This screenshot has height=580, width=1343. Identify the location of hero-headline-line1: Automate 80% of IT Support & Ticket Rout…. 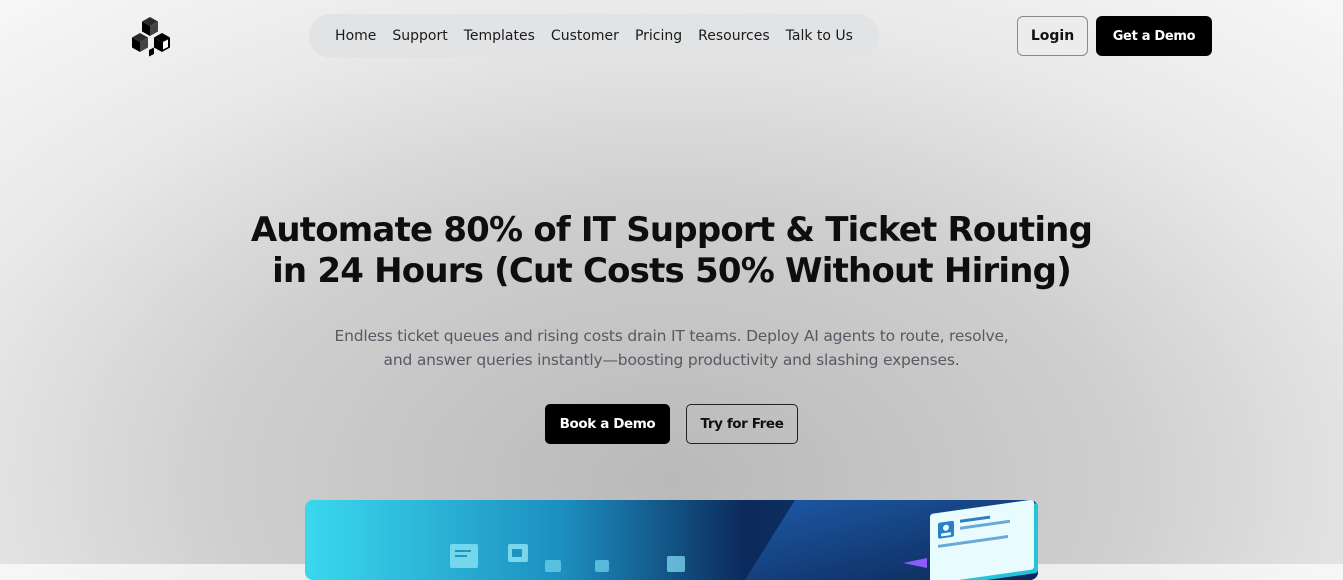
(671, 230).